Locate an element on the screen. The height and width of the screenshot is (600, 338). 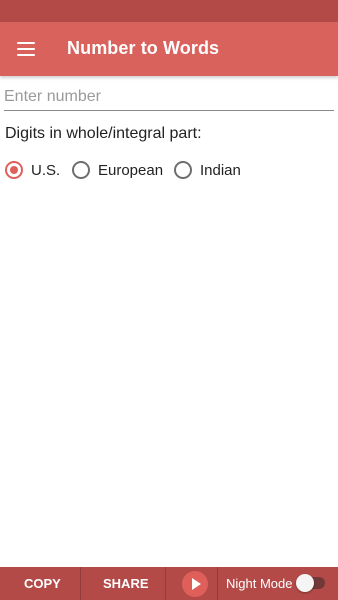
toggle-thumb is located at coordinates (305, 583).